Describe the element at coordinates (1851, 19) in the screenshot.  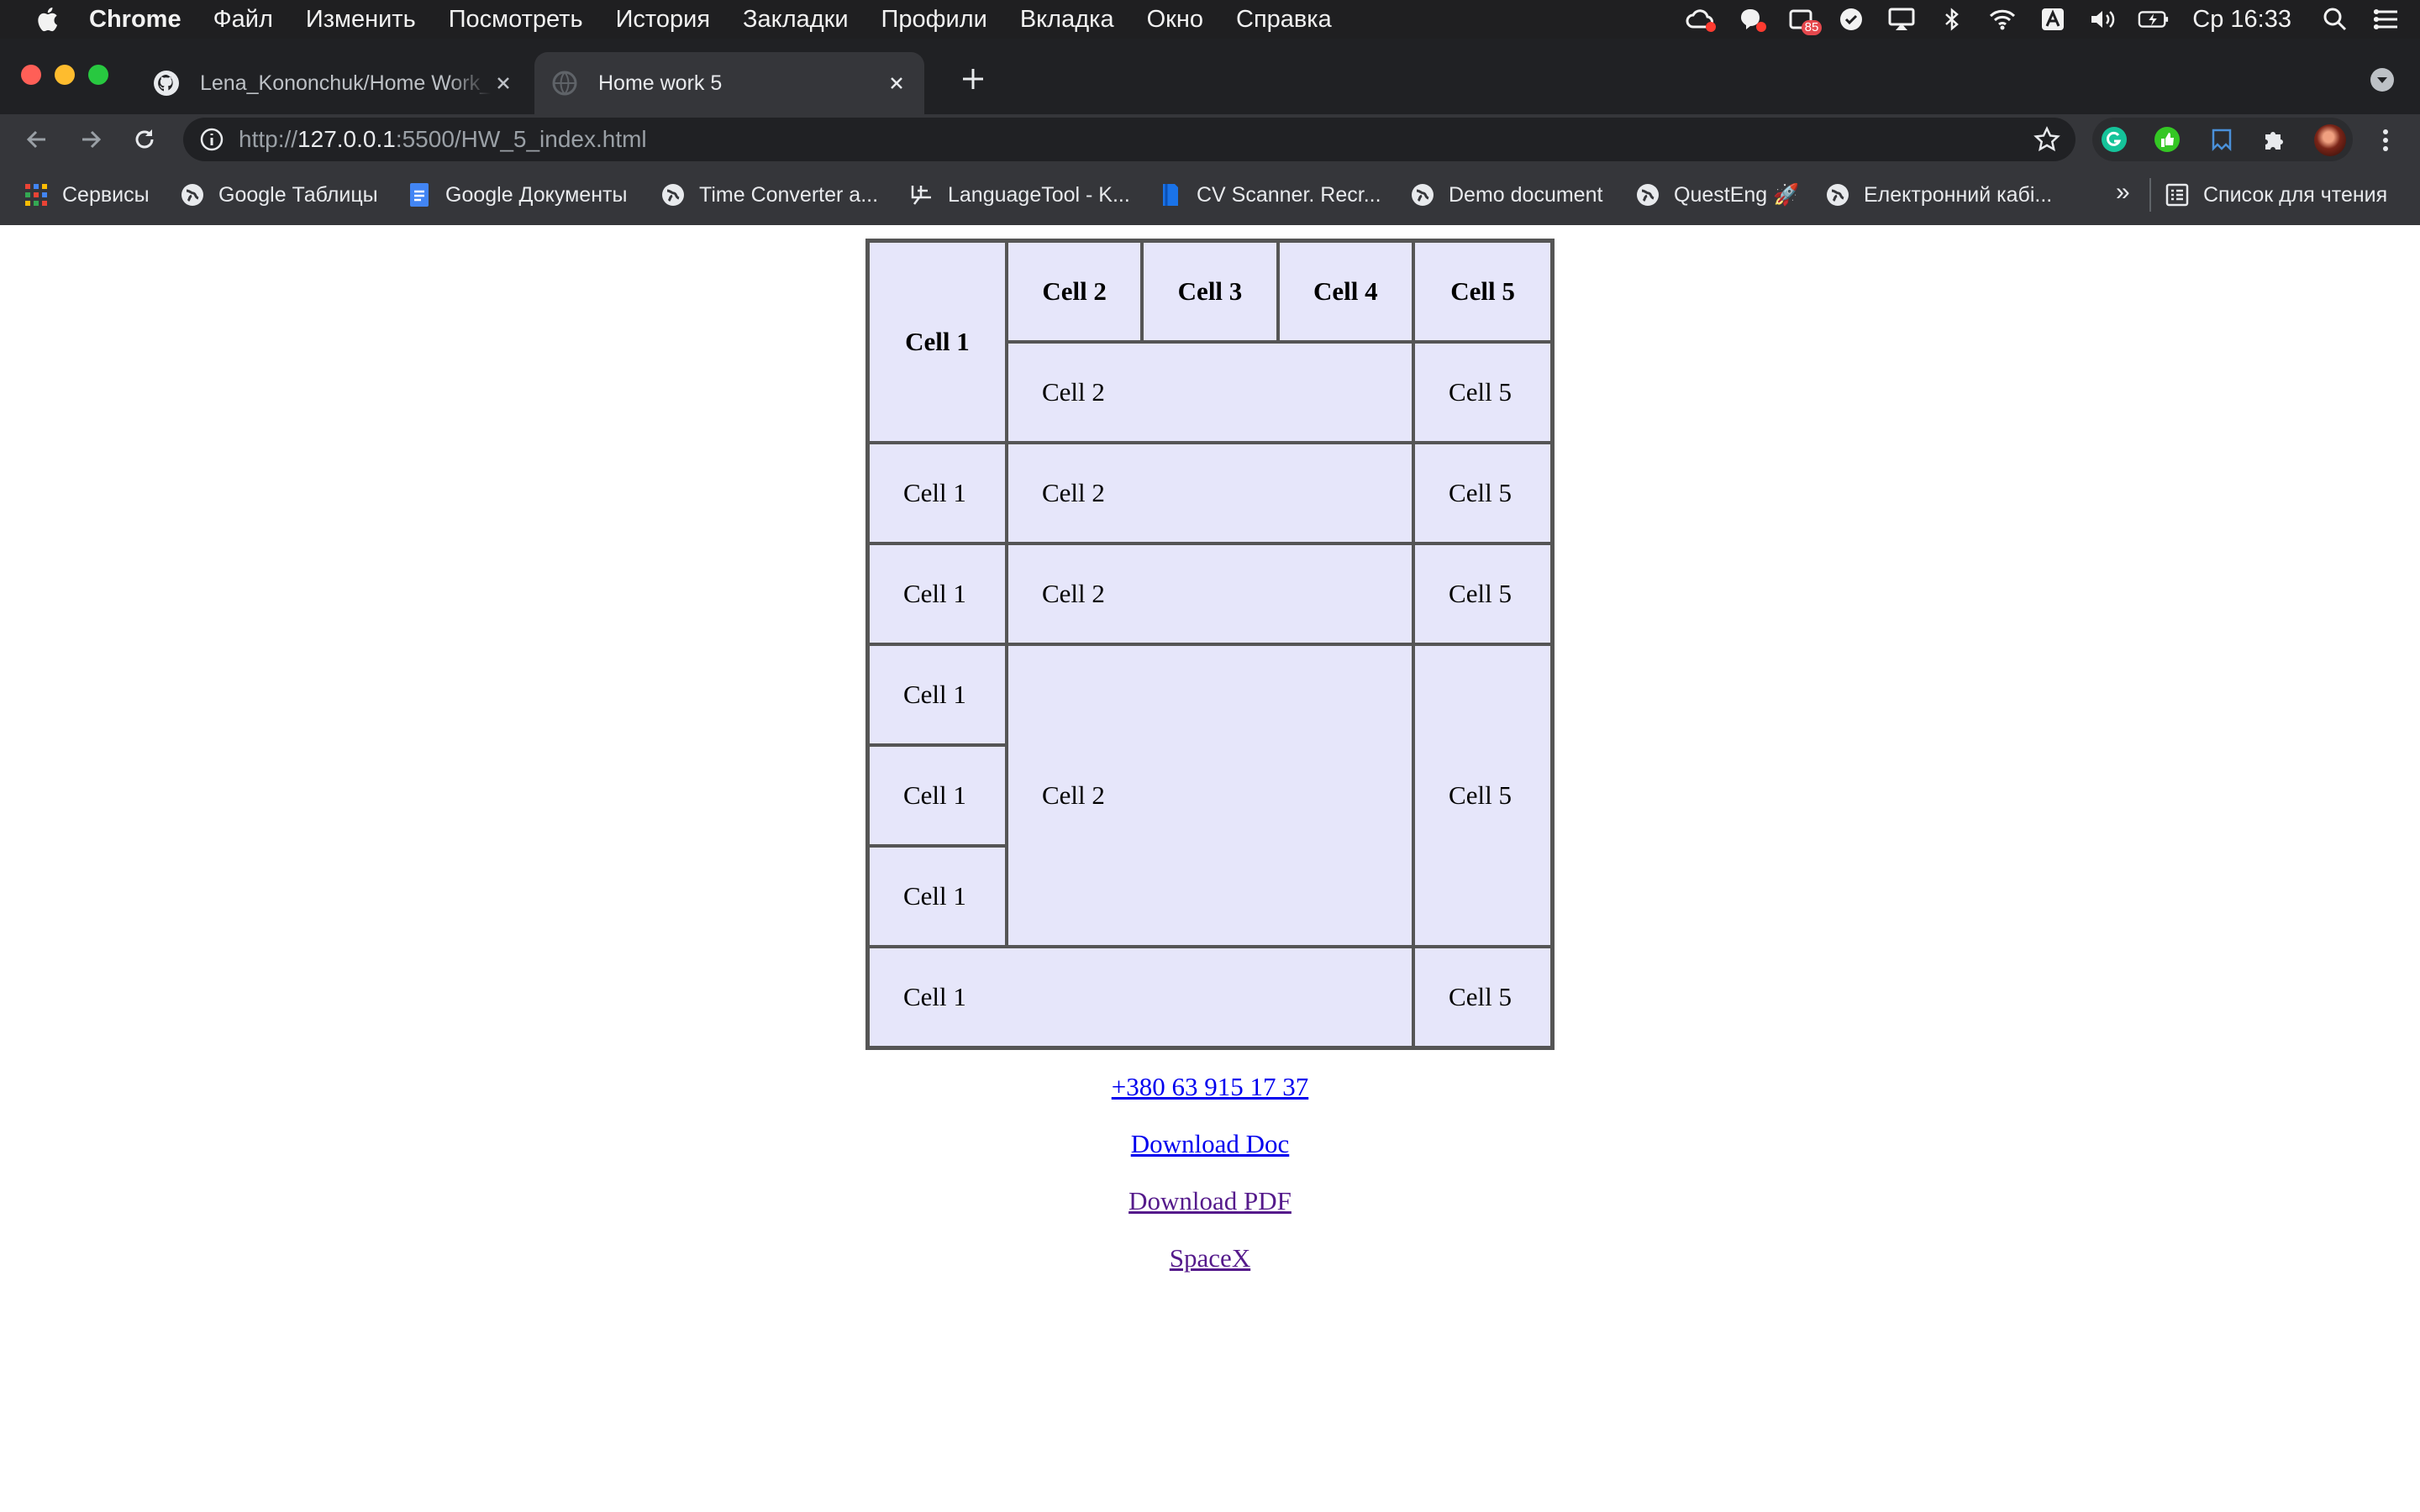
I see `checkmark-app-icon` at that location.